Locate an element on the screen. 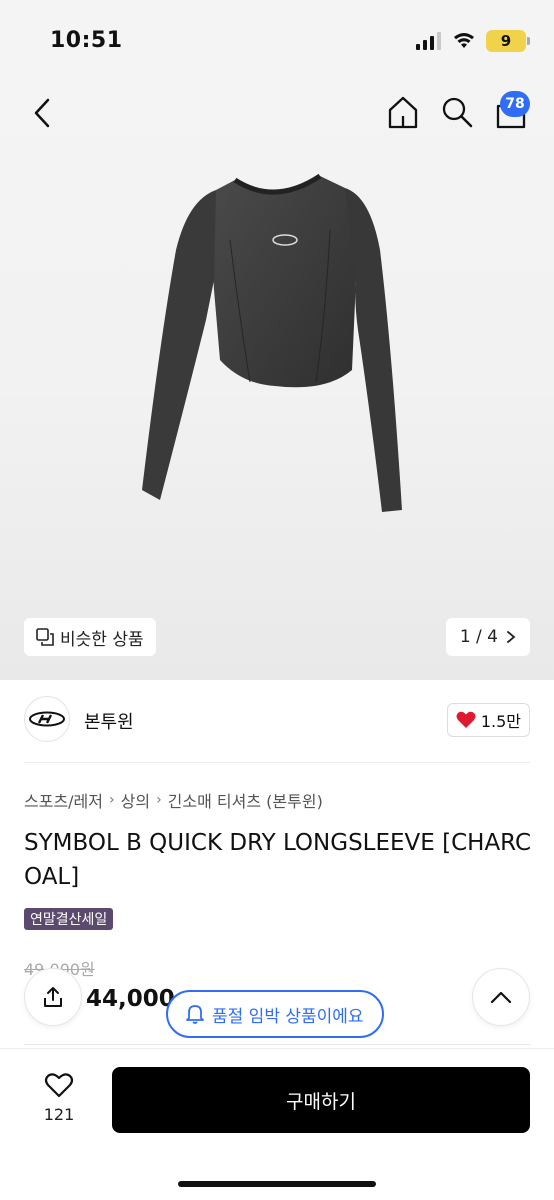 Image resolution: width=554 pixels, height=1200 pixels. product-title: SYMBOL B QUICK DRY LONGSLEEVE [CHARCOAL] is located at coordinates (278, 860).